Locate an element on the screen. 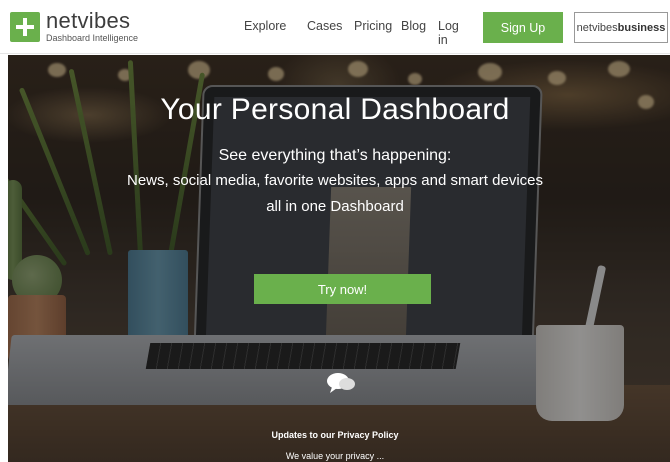 The image size is (670, 462). hero-description-2: all in one Dashboard is located at coordinates (335, 206).